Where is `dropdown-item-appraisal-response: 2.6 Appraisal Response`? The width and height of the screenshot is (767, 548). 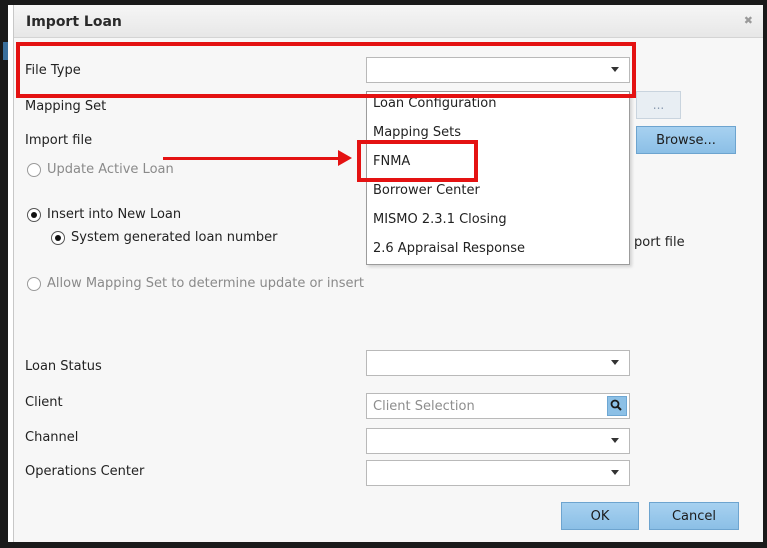
dropdown-item-appraisal-response: 2.6 Appraisal Response is located at coordinates (449, 248).